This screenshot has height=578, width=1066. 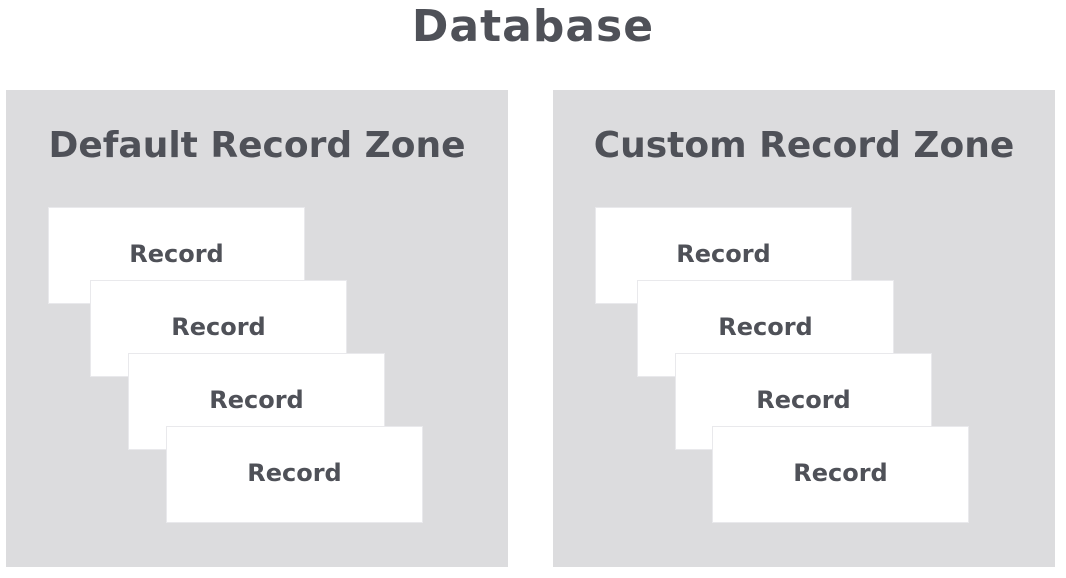 I want to click on zone-title: Default Record Zone, so click(x=257, y=145).